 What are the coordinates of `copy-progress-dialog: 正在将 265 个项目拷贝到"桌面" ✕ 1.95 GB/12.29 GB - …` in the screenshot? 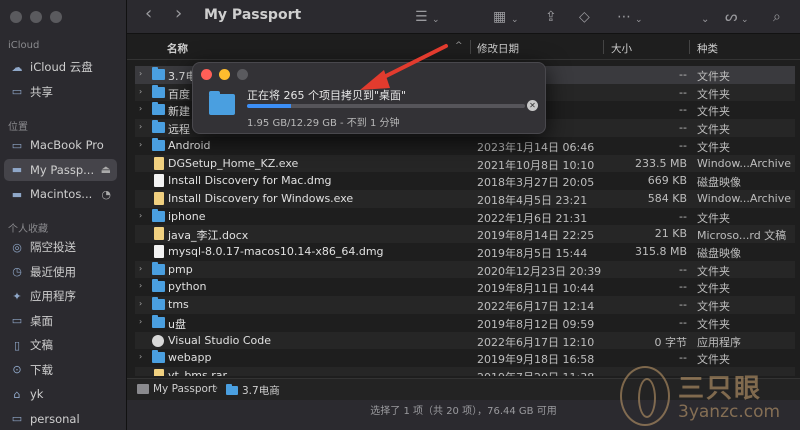 It's located at (369, 98).